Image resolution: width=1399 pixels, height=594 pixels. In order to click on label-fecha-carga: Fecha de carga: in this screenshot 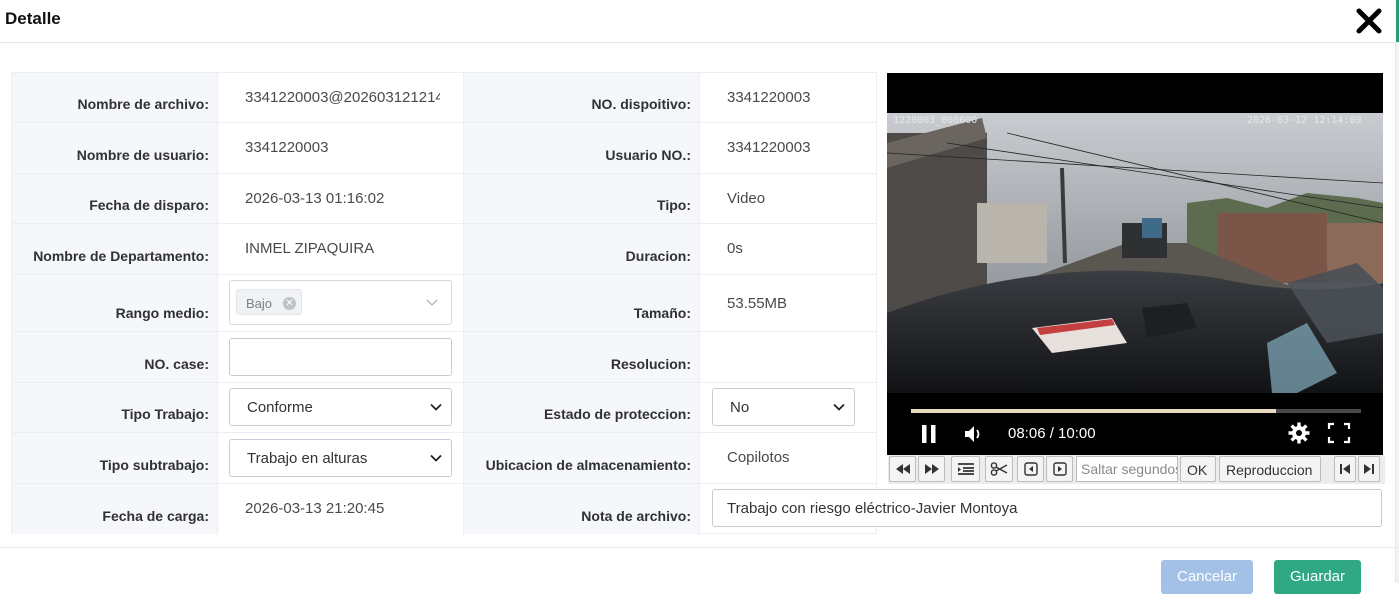, I will do `click(114, 509)`.